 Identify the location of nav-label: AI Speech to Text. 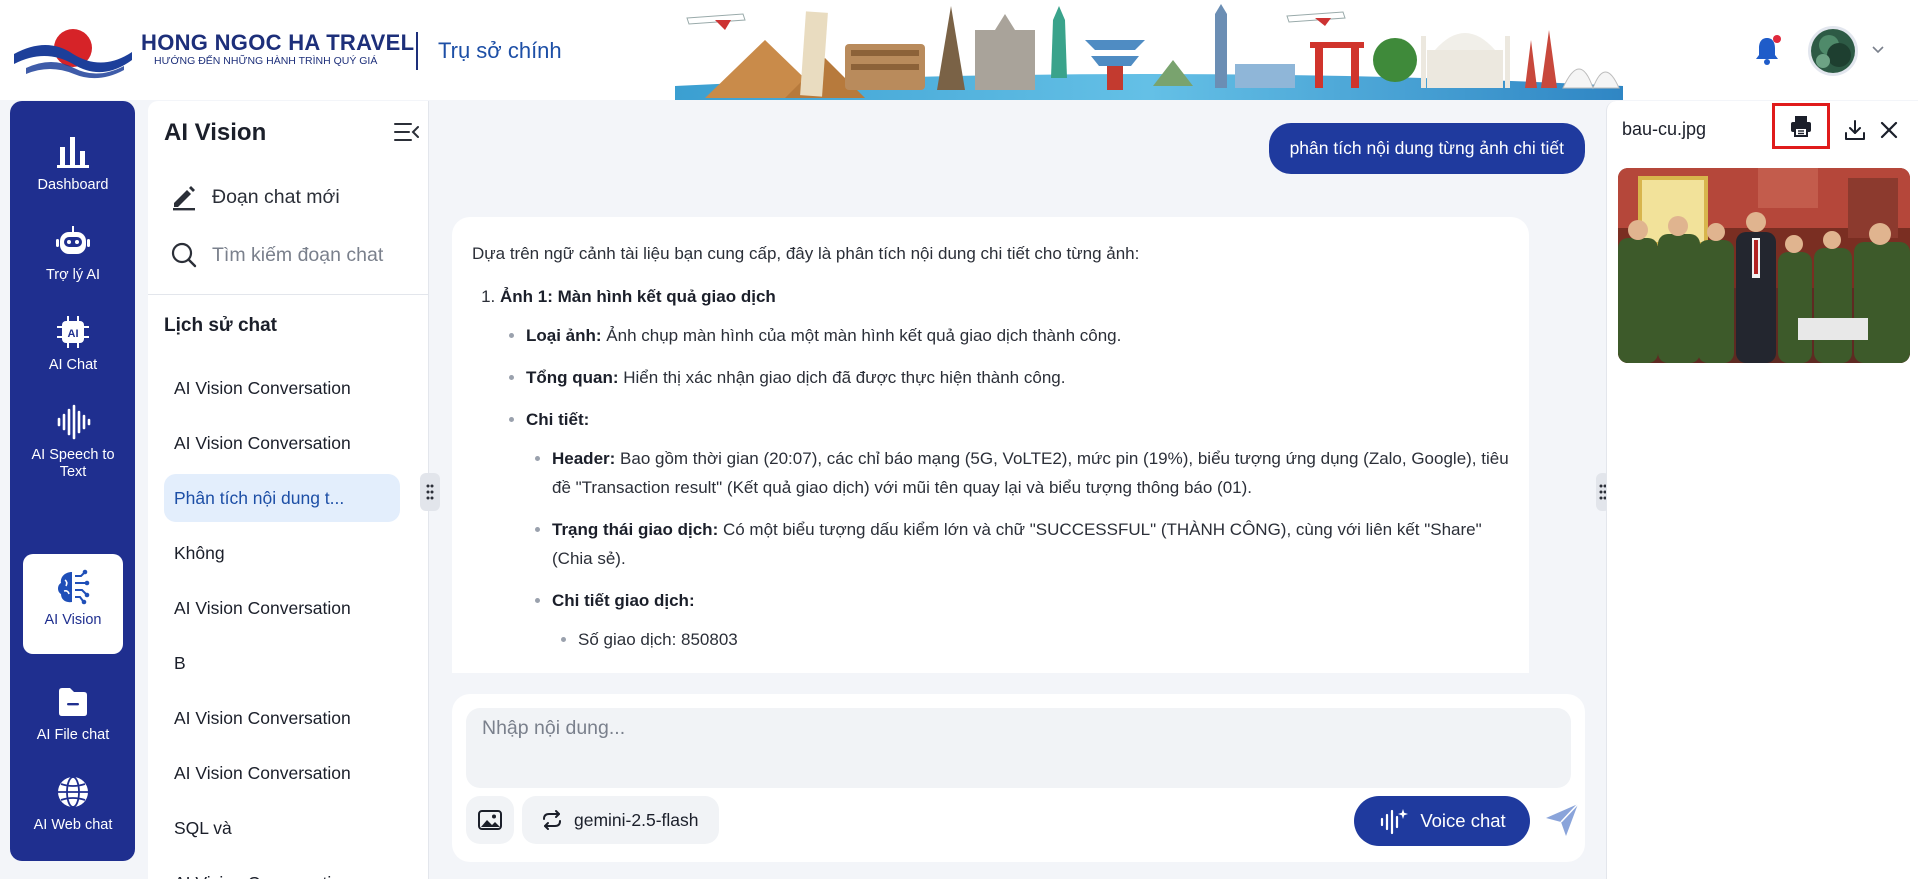
(73, 463).